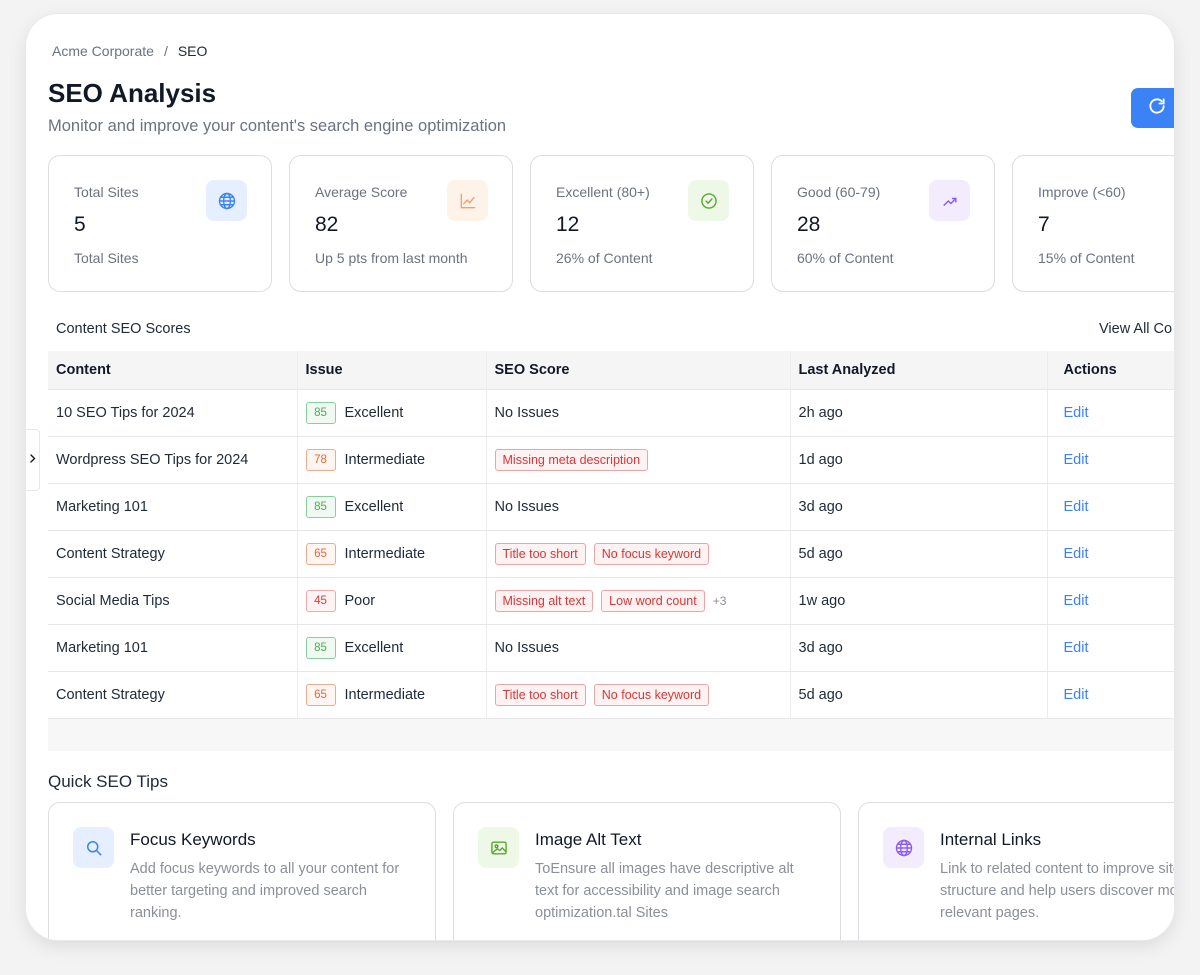 The width and height of the screenshot is (1200, 975). What do you see at coordinates (720, 601) in the screenshot?
I see `more-issues-count: +3` at bounding box center [720, 601].